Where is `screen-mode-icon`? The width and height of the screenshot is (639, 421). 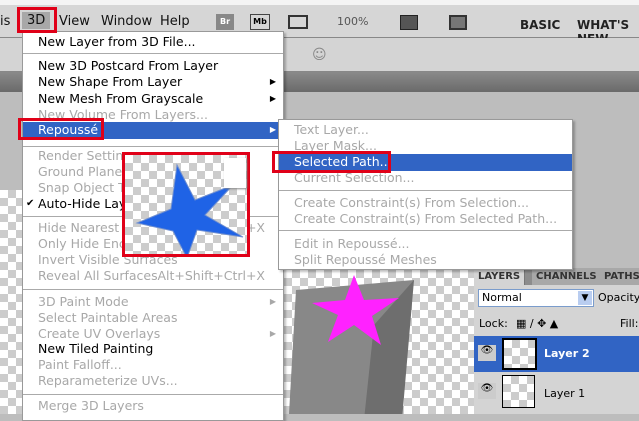 screen-mode-icon is located at coordinates (458, 22).